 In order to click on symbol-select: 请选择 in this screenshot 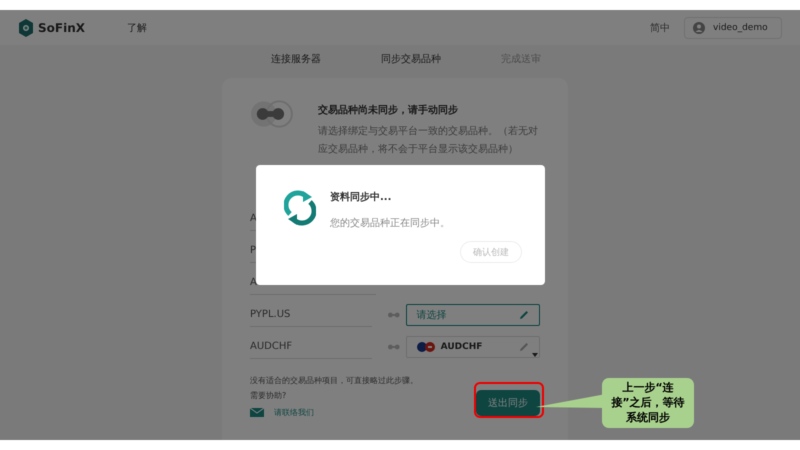, I will do `click(473, 315)`.